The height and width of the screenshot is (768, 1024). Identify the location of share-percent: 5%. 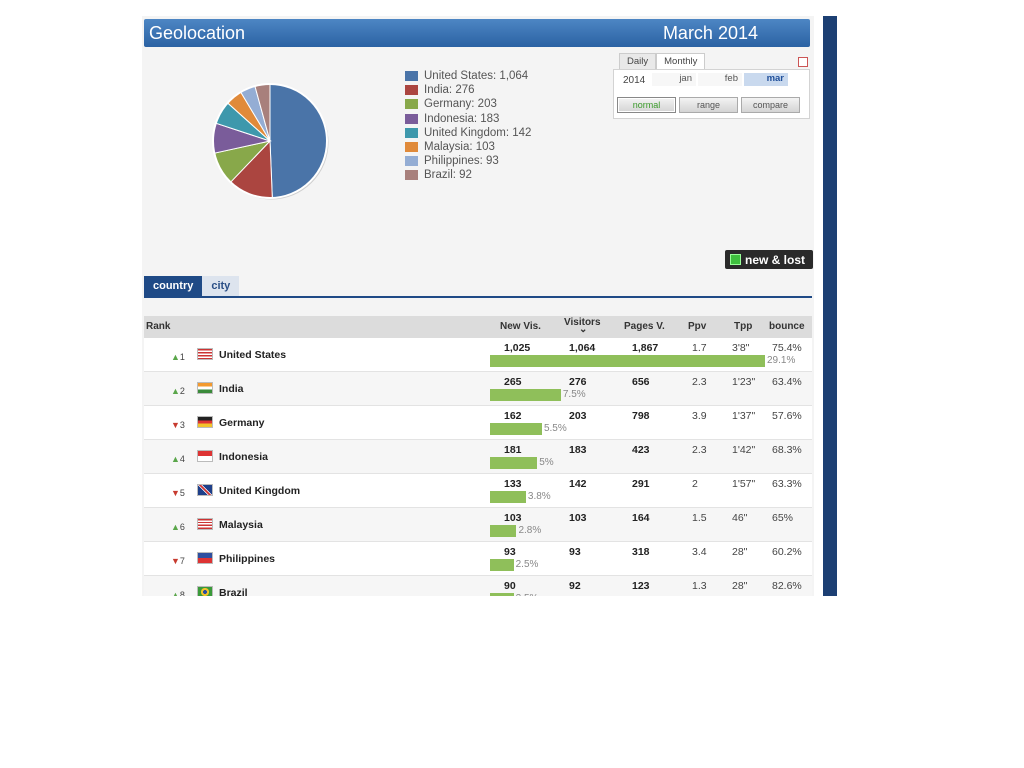
(546, 462).